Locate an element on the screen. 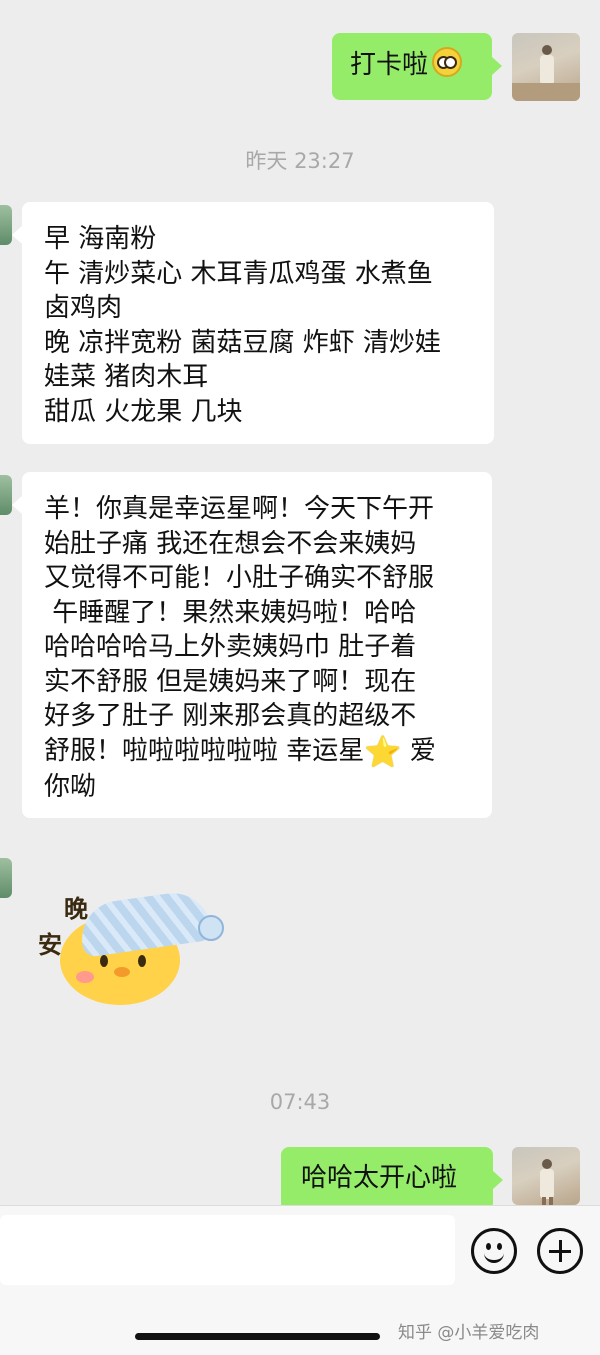 This screenshot has height=1355, width=600. message-line: 娃菜 猪肉木耳 is located at coordinates (126, 377).